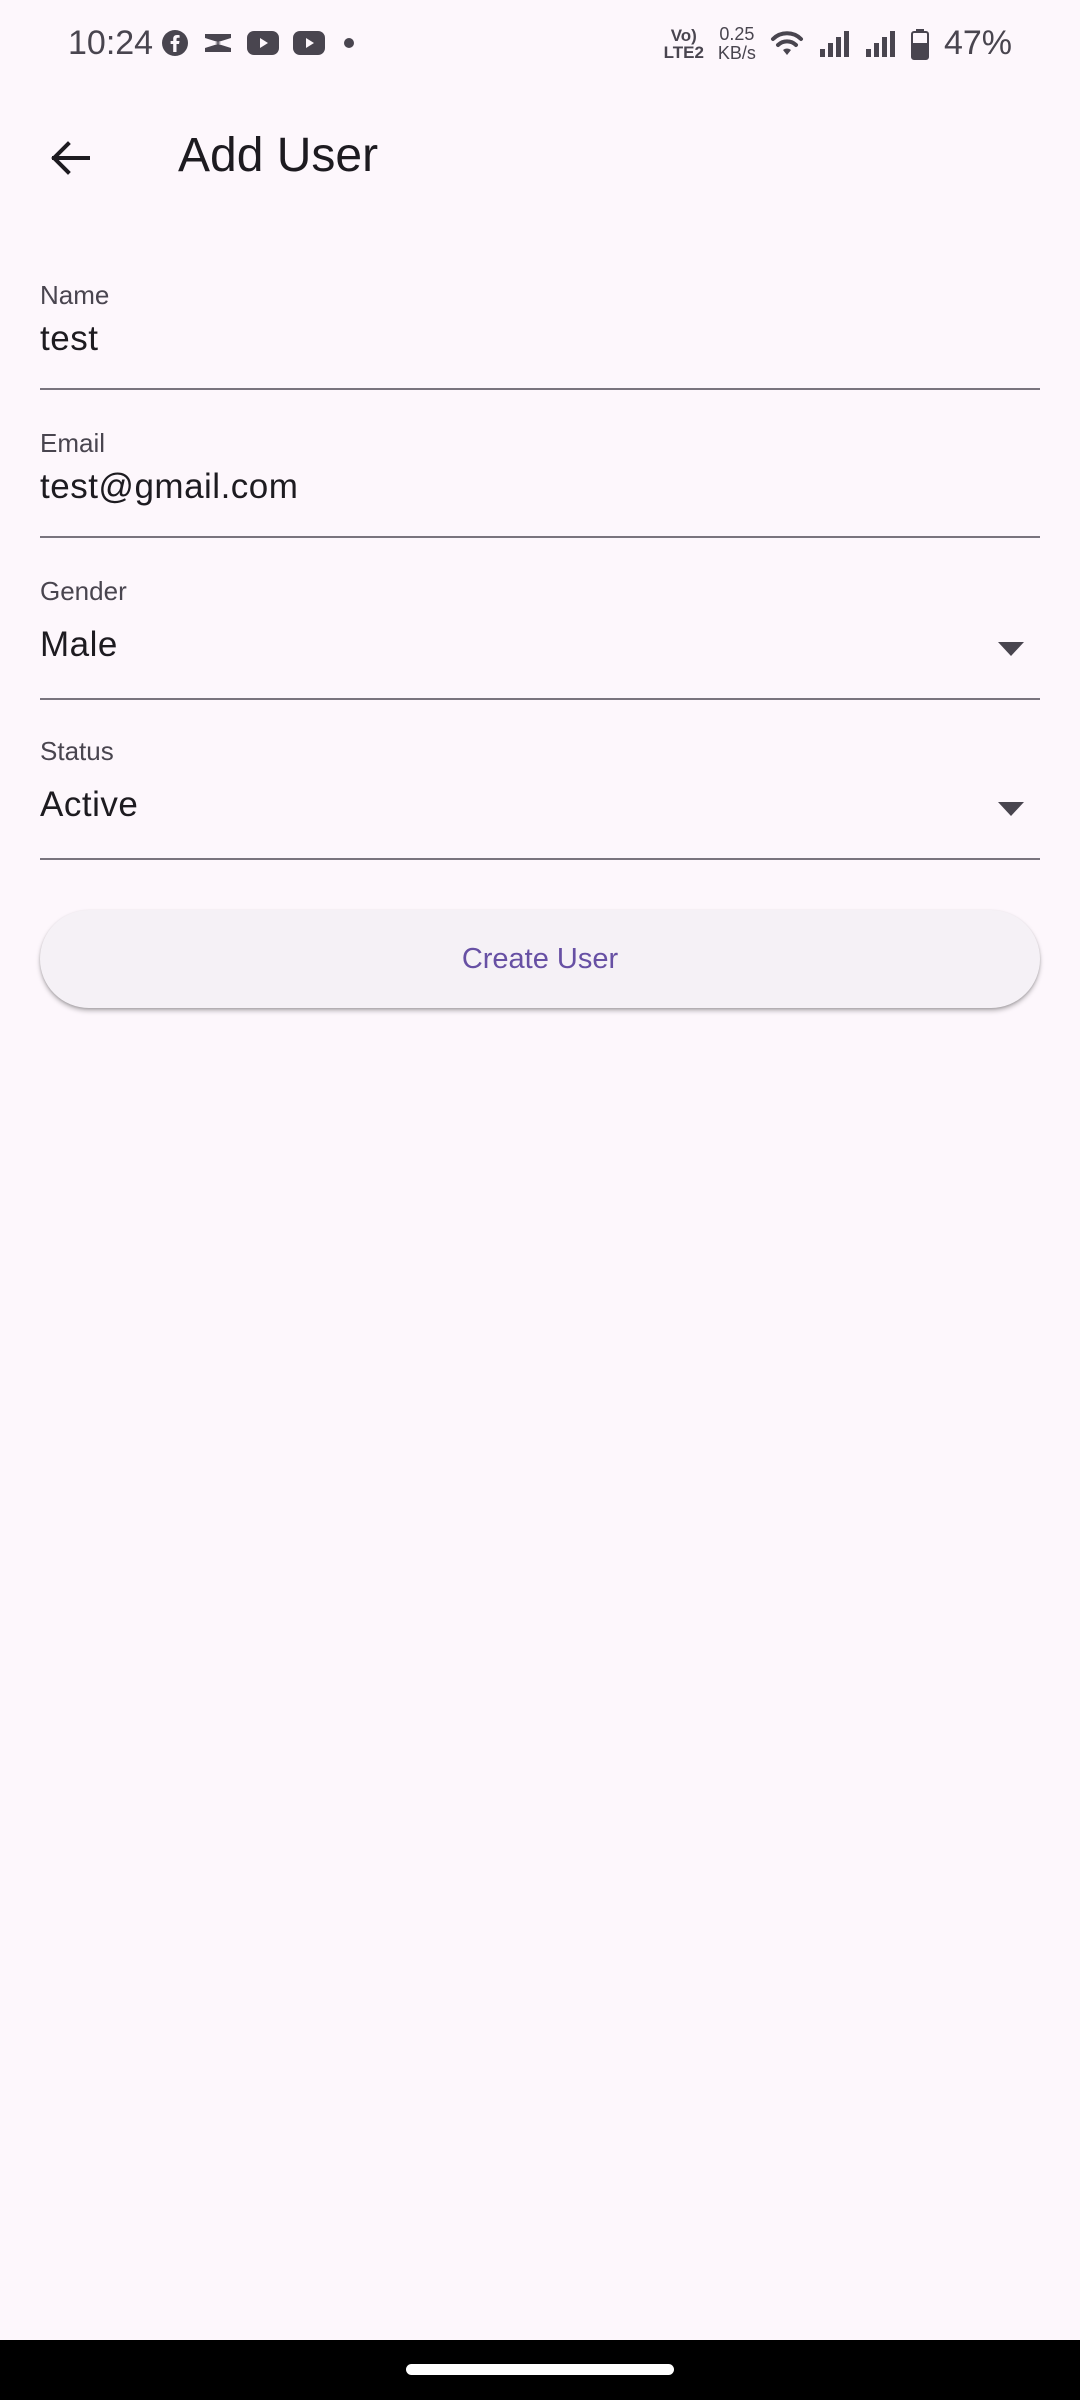 This screenshot has height=2400, width=1080. Describe the element at coordinates (736, 52) in the screenshot. I see `network-speed-unit: KB/s` at that location.